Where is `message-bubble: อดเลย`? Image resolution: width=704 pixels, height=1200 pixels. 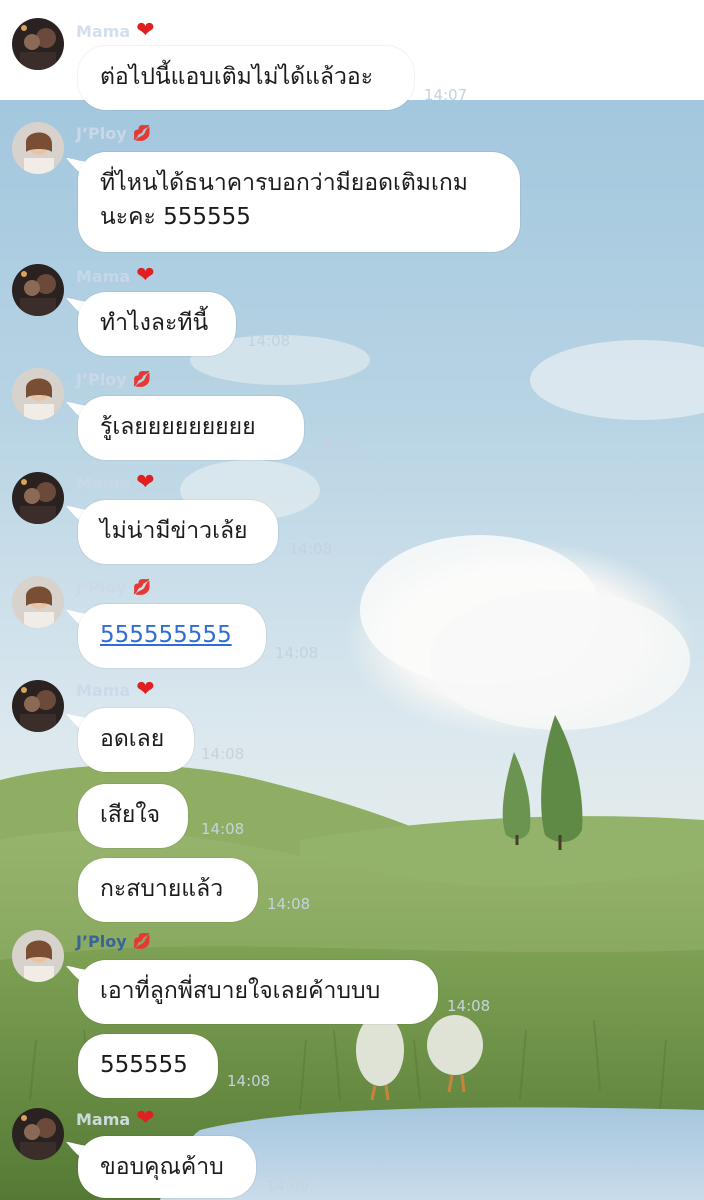 message-bubble: อดเลย is located at coordinates (136, 740).